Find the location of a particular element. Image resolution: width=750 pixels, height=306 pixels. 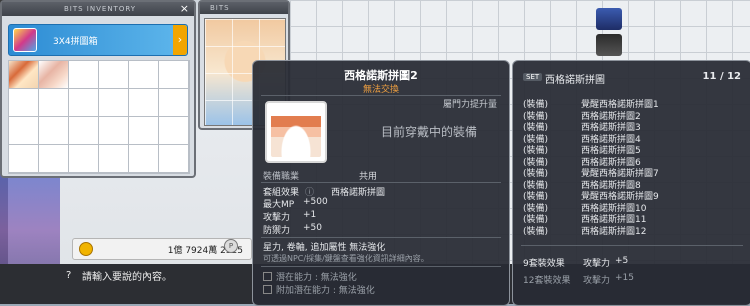

list-item: (裝備) 西格諾斯拼圖8 is located at coordinates (633, 184).